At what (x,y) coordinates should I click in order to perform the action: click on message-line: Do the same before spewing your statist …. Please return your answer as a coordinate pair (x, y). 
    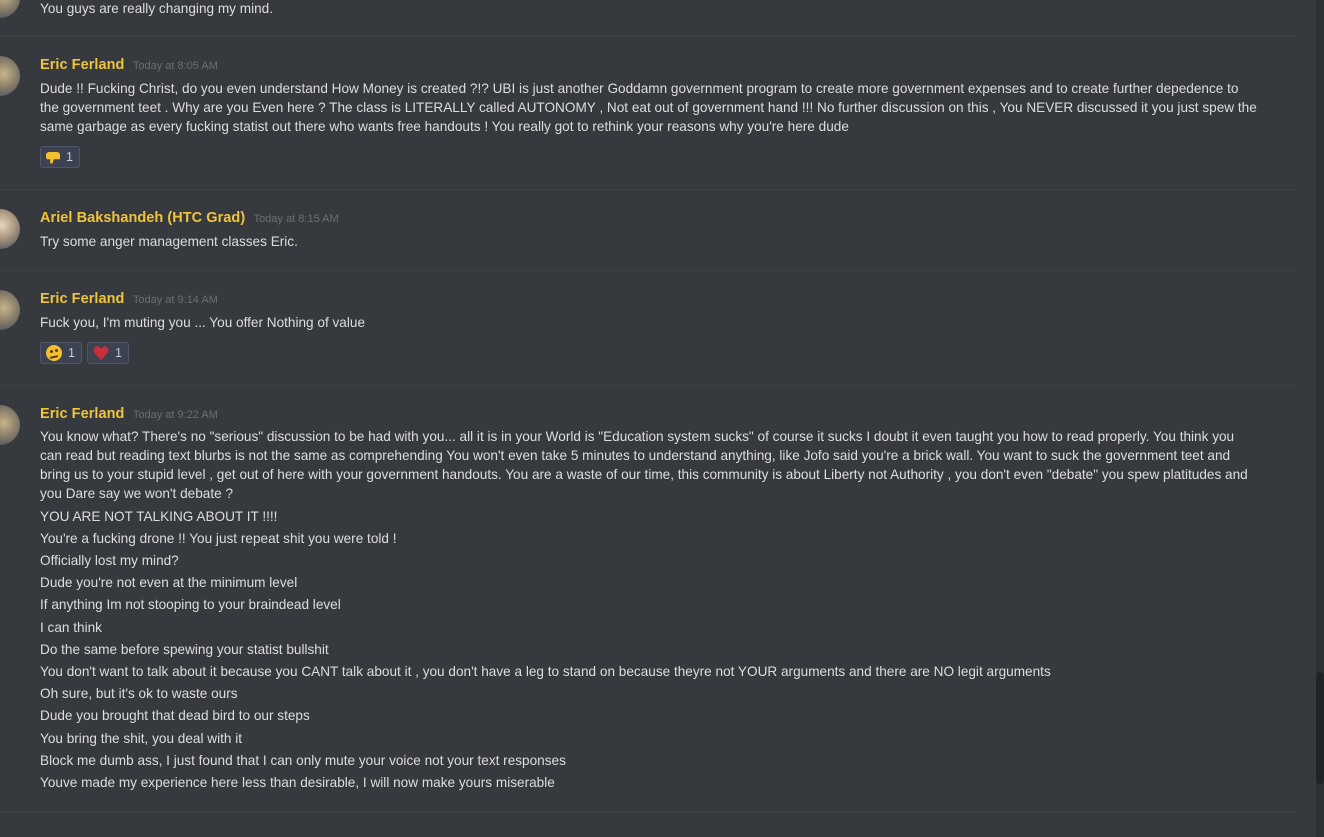
    Looking at the image, I should click on (184, 649).